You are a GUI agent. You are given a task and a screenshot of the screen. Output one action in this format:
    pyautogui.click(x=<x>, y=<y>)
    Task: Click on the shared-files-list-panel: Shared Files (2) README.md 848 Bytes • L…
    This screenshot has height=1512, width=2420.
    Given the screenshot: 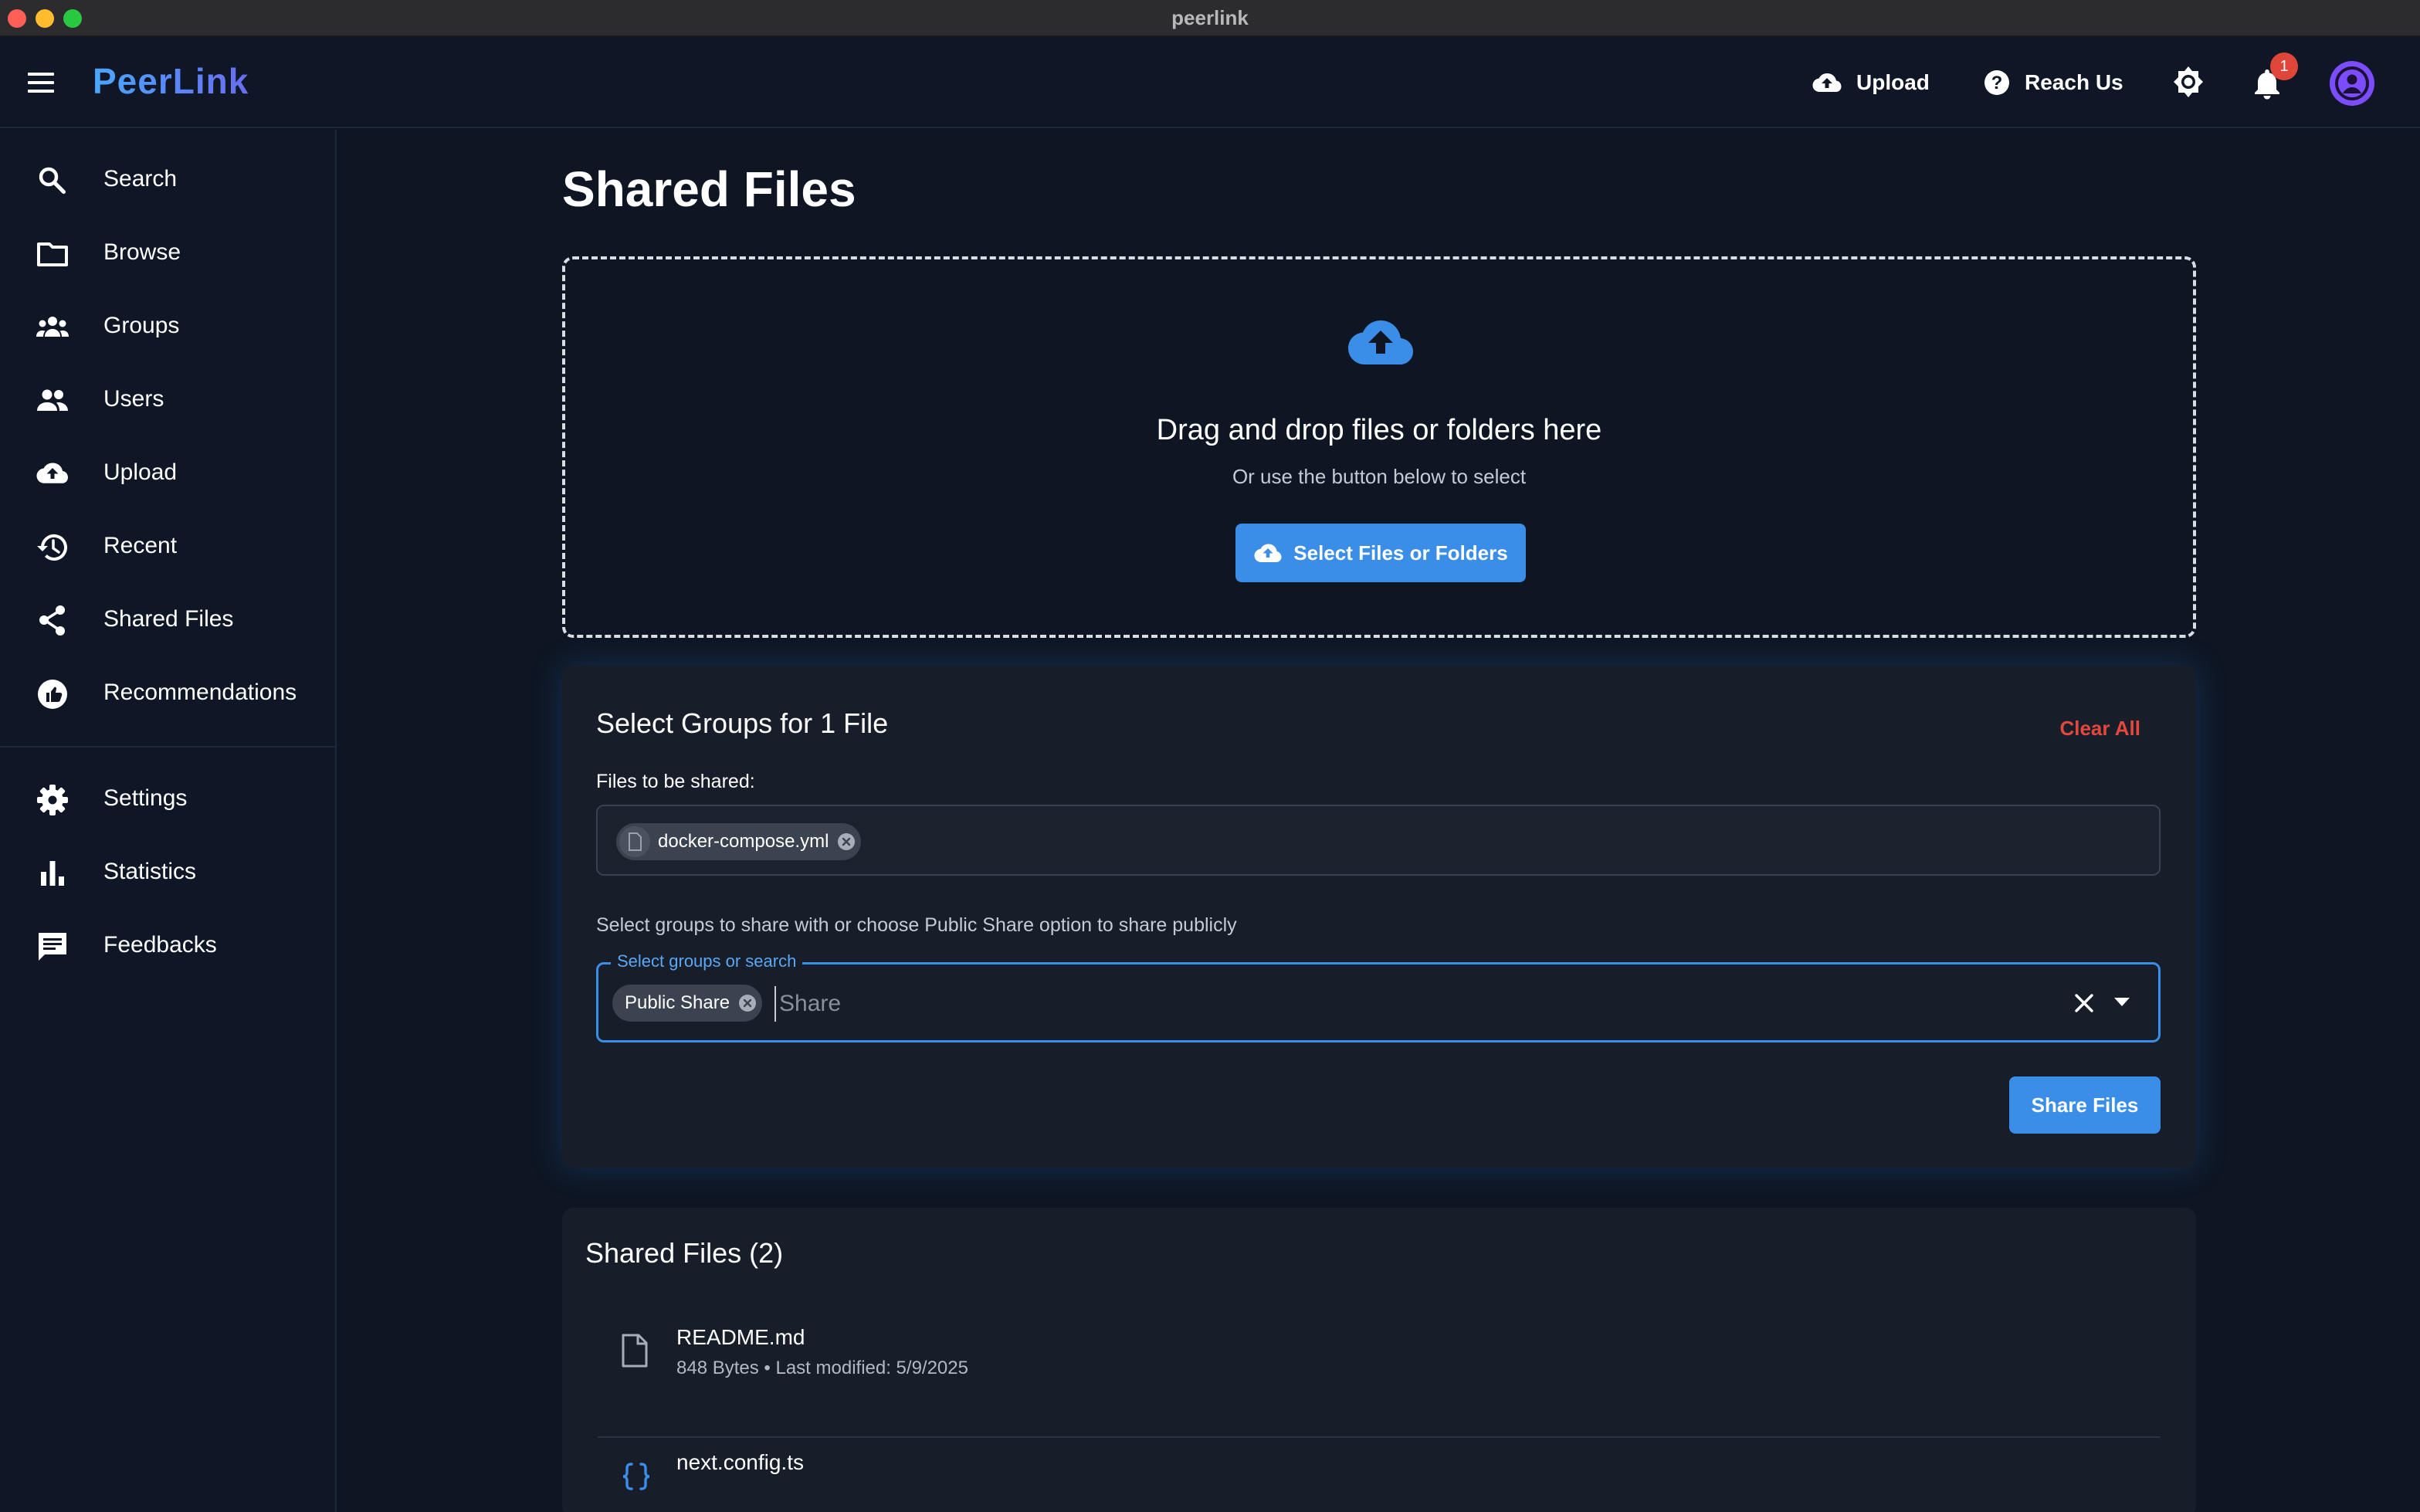 What is the action you would take?
    pyautogui.click(x=1379, y=1360)
    